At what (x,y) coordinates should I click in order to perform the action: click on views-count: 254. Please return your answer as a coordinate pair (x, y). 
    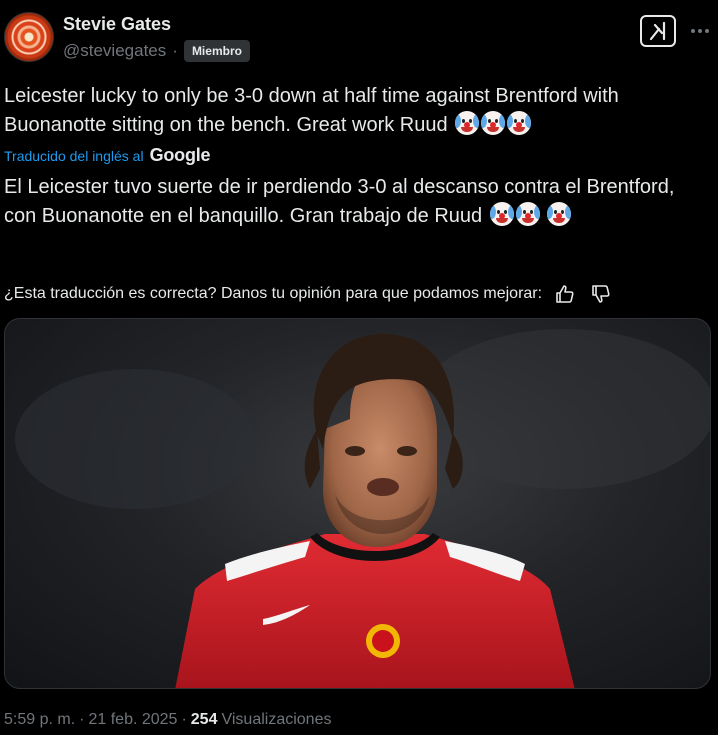
    Looking at the image, I should click on (204, 720).